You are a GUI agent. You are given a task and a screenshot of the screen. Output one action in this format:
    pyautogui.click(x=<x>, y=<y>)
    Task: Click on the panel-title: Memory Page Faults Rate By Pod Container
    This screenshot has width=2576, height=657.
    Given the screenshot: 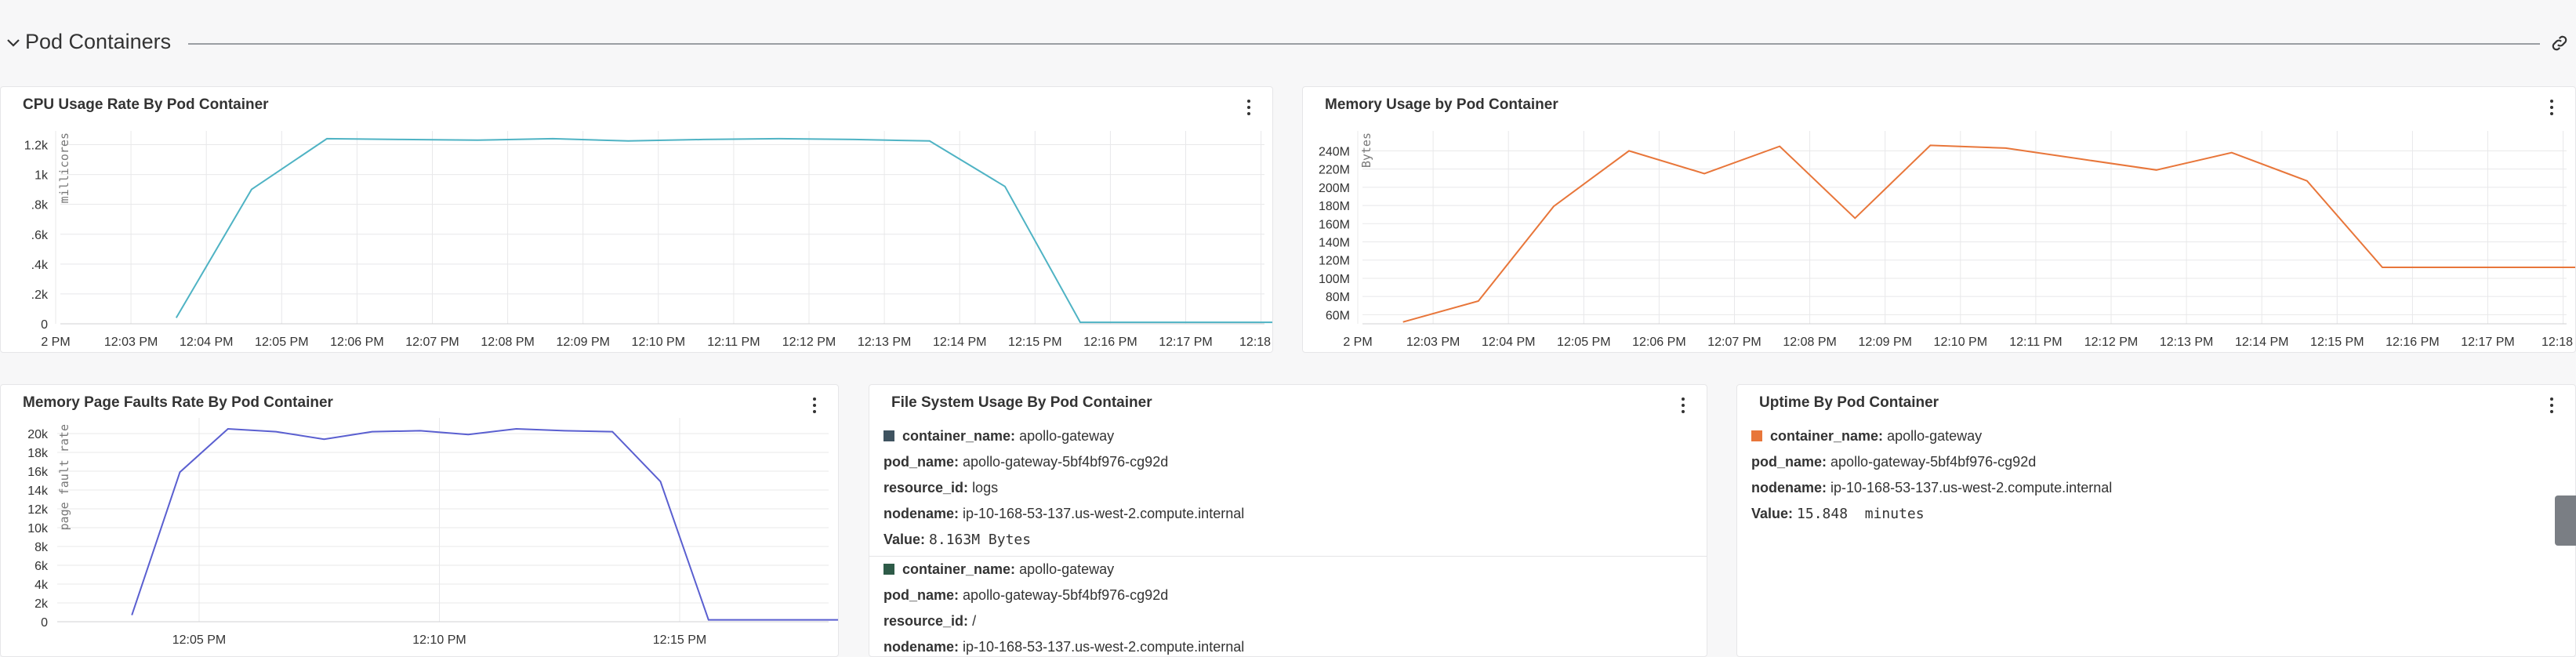 What is the action you would take?
    pyautogui.click(x=178, y=403)
    